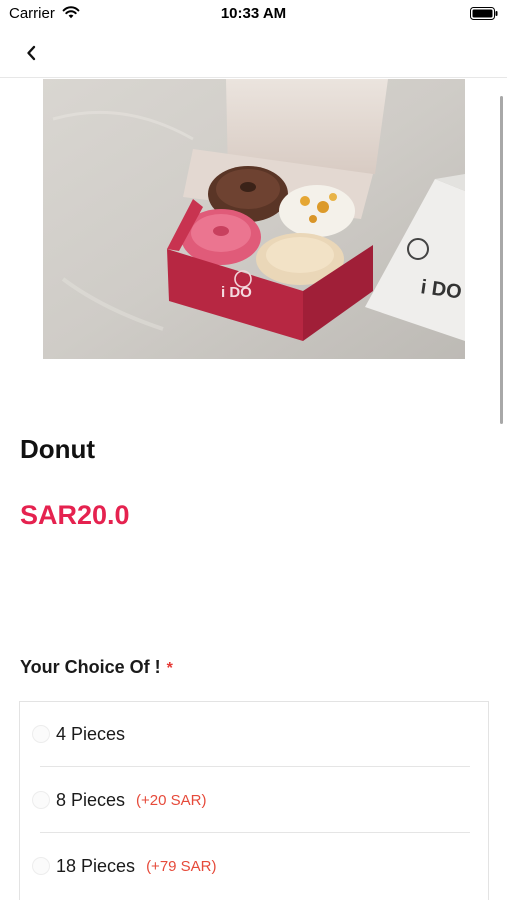 The image size is (507, 900). What do you see at coordinates (58, 449) in the screenshot?
I see `product-title: Donut` at bounding box center [58, 449].